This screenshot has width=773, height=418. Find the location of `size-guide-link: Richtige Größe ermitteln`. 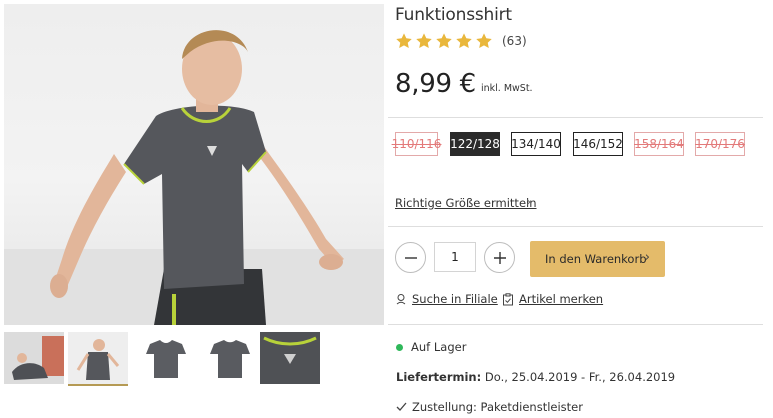

size-guide-link: Richtige Größe ermitteln is located at coordinates (466, 203).